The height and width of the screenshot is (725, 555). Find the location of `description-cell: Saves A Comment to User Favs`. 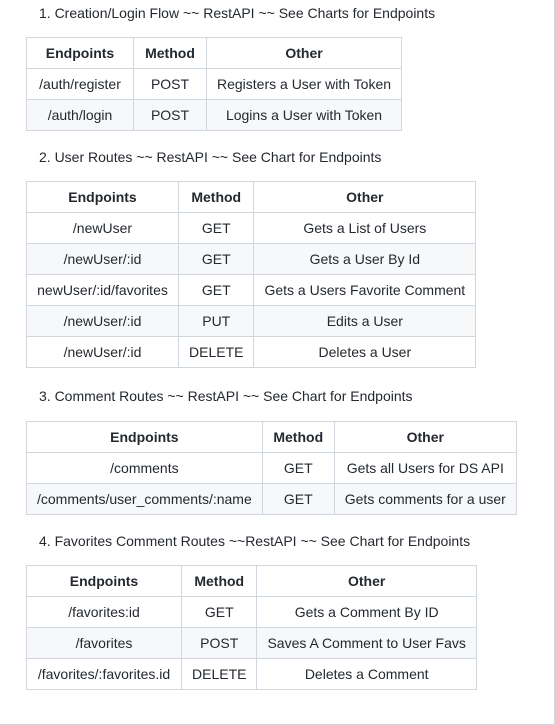

description-cell: Saves A Comment to User Favs is located at coordinates (366, 643).